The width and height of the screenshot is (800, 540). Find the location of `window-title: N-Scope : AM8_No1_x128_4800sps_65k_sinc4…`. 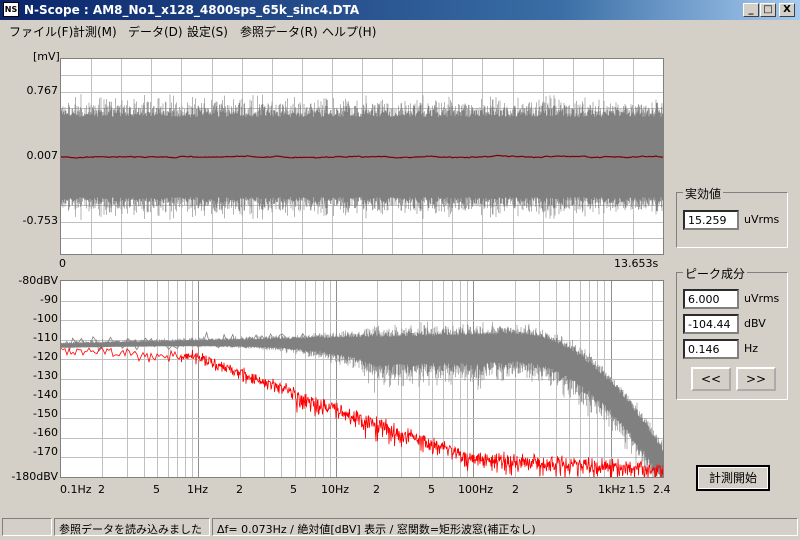

window-title: N-Scope : AM8_No1_x128_4800sps_65k_sinc4… is located at coordinates (192, 10).